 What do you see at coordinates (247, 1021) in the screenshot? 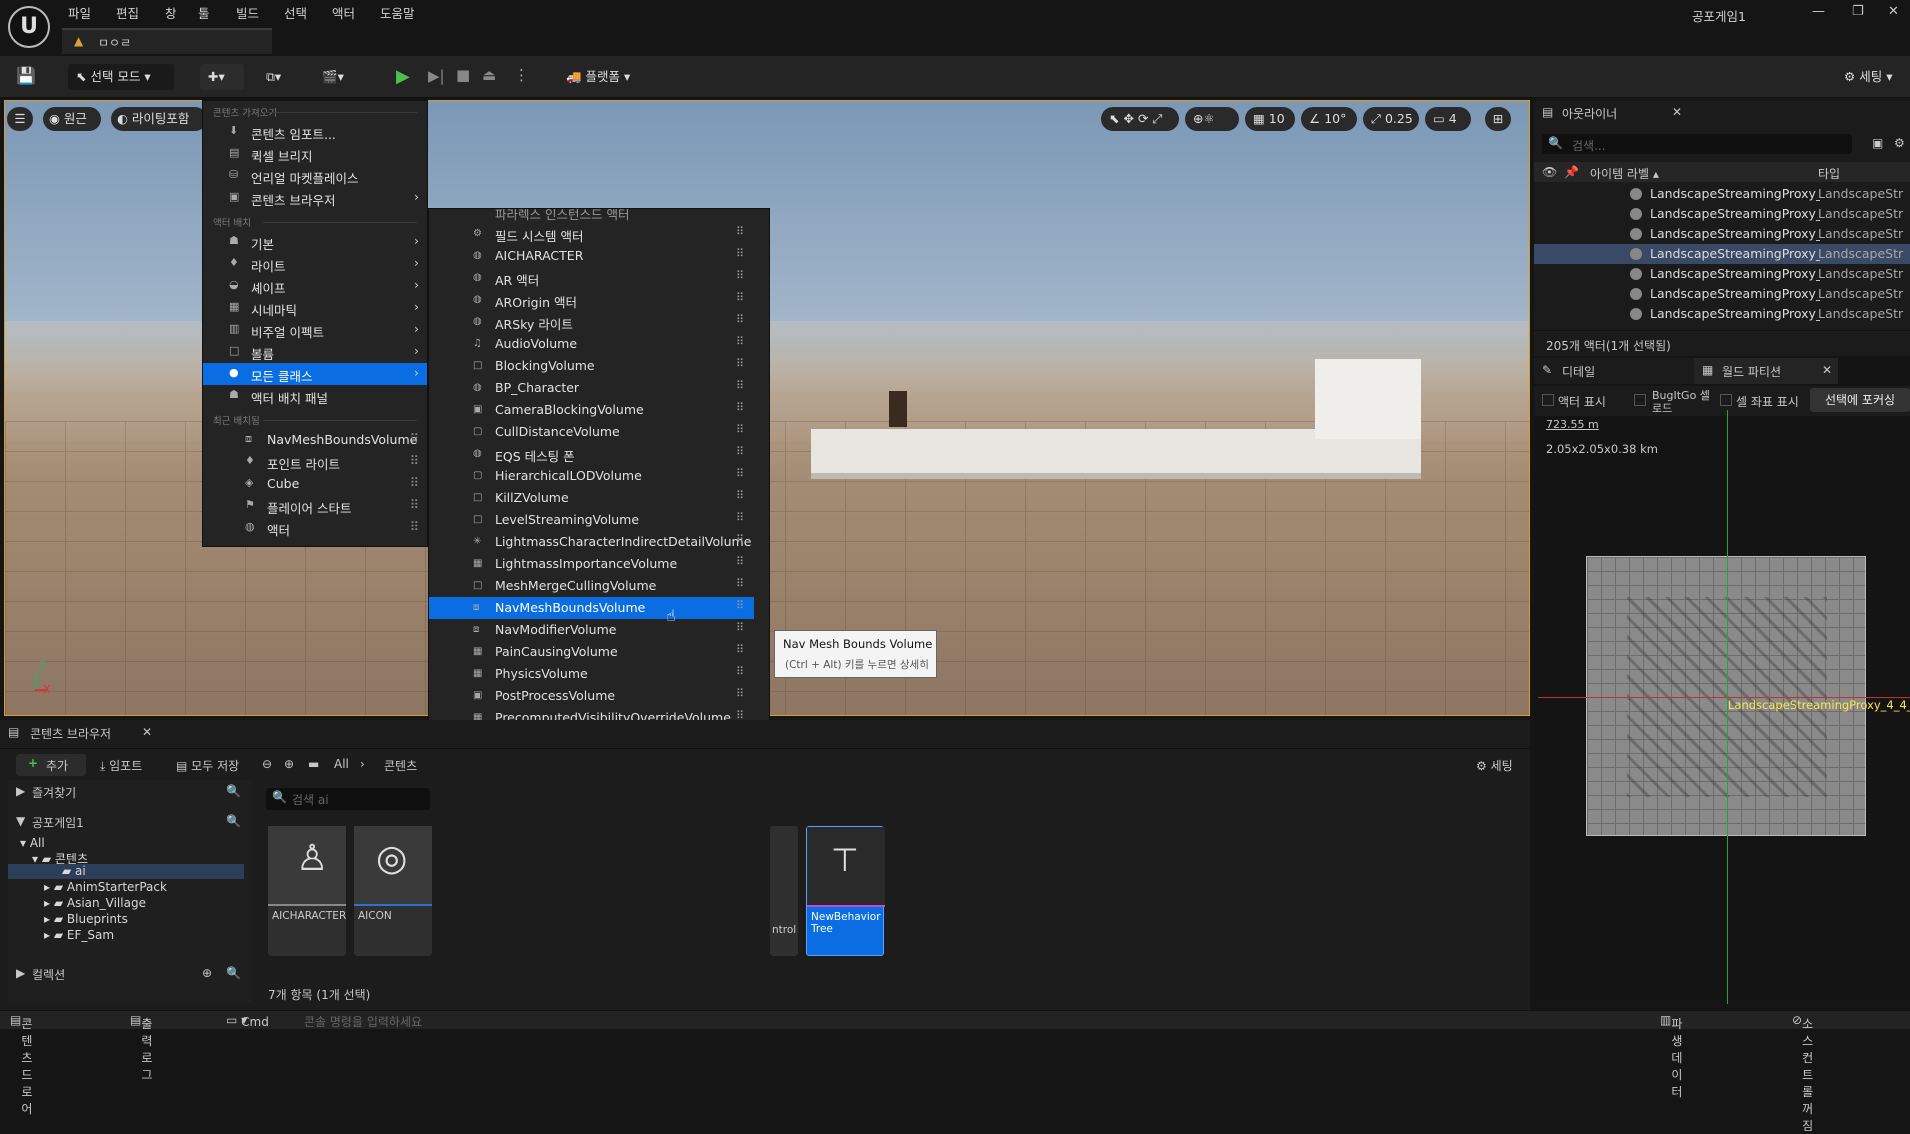
I see `cmd-button: ▭ Cmd ▾` at bounding box center [247, 1021].